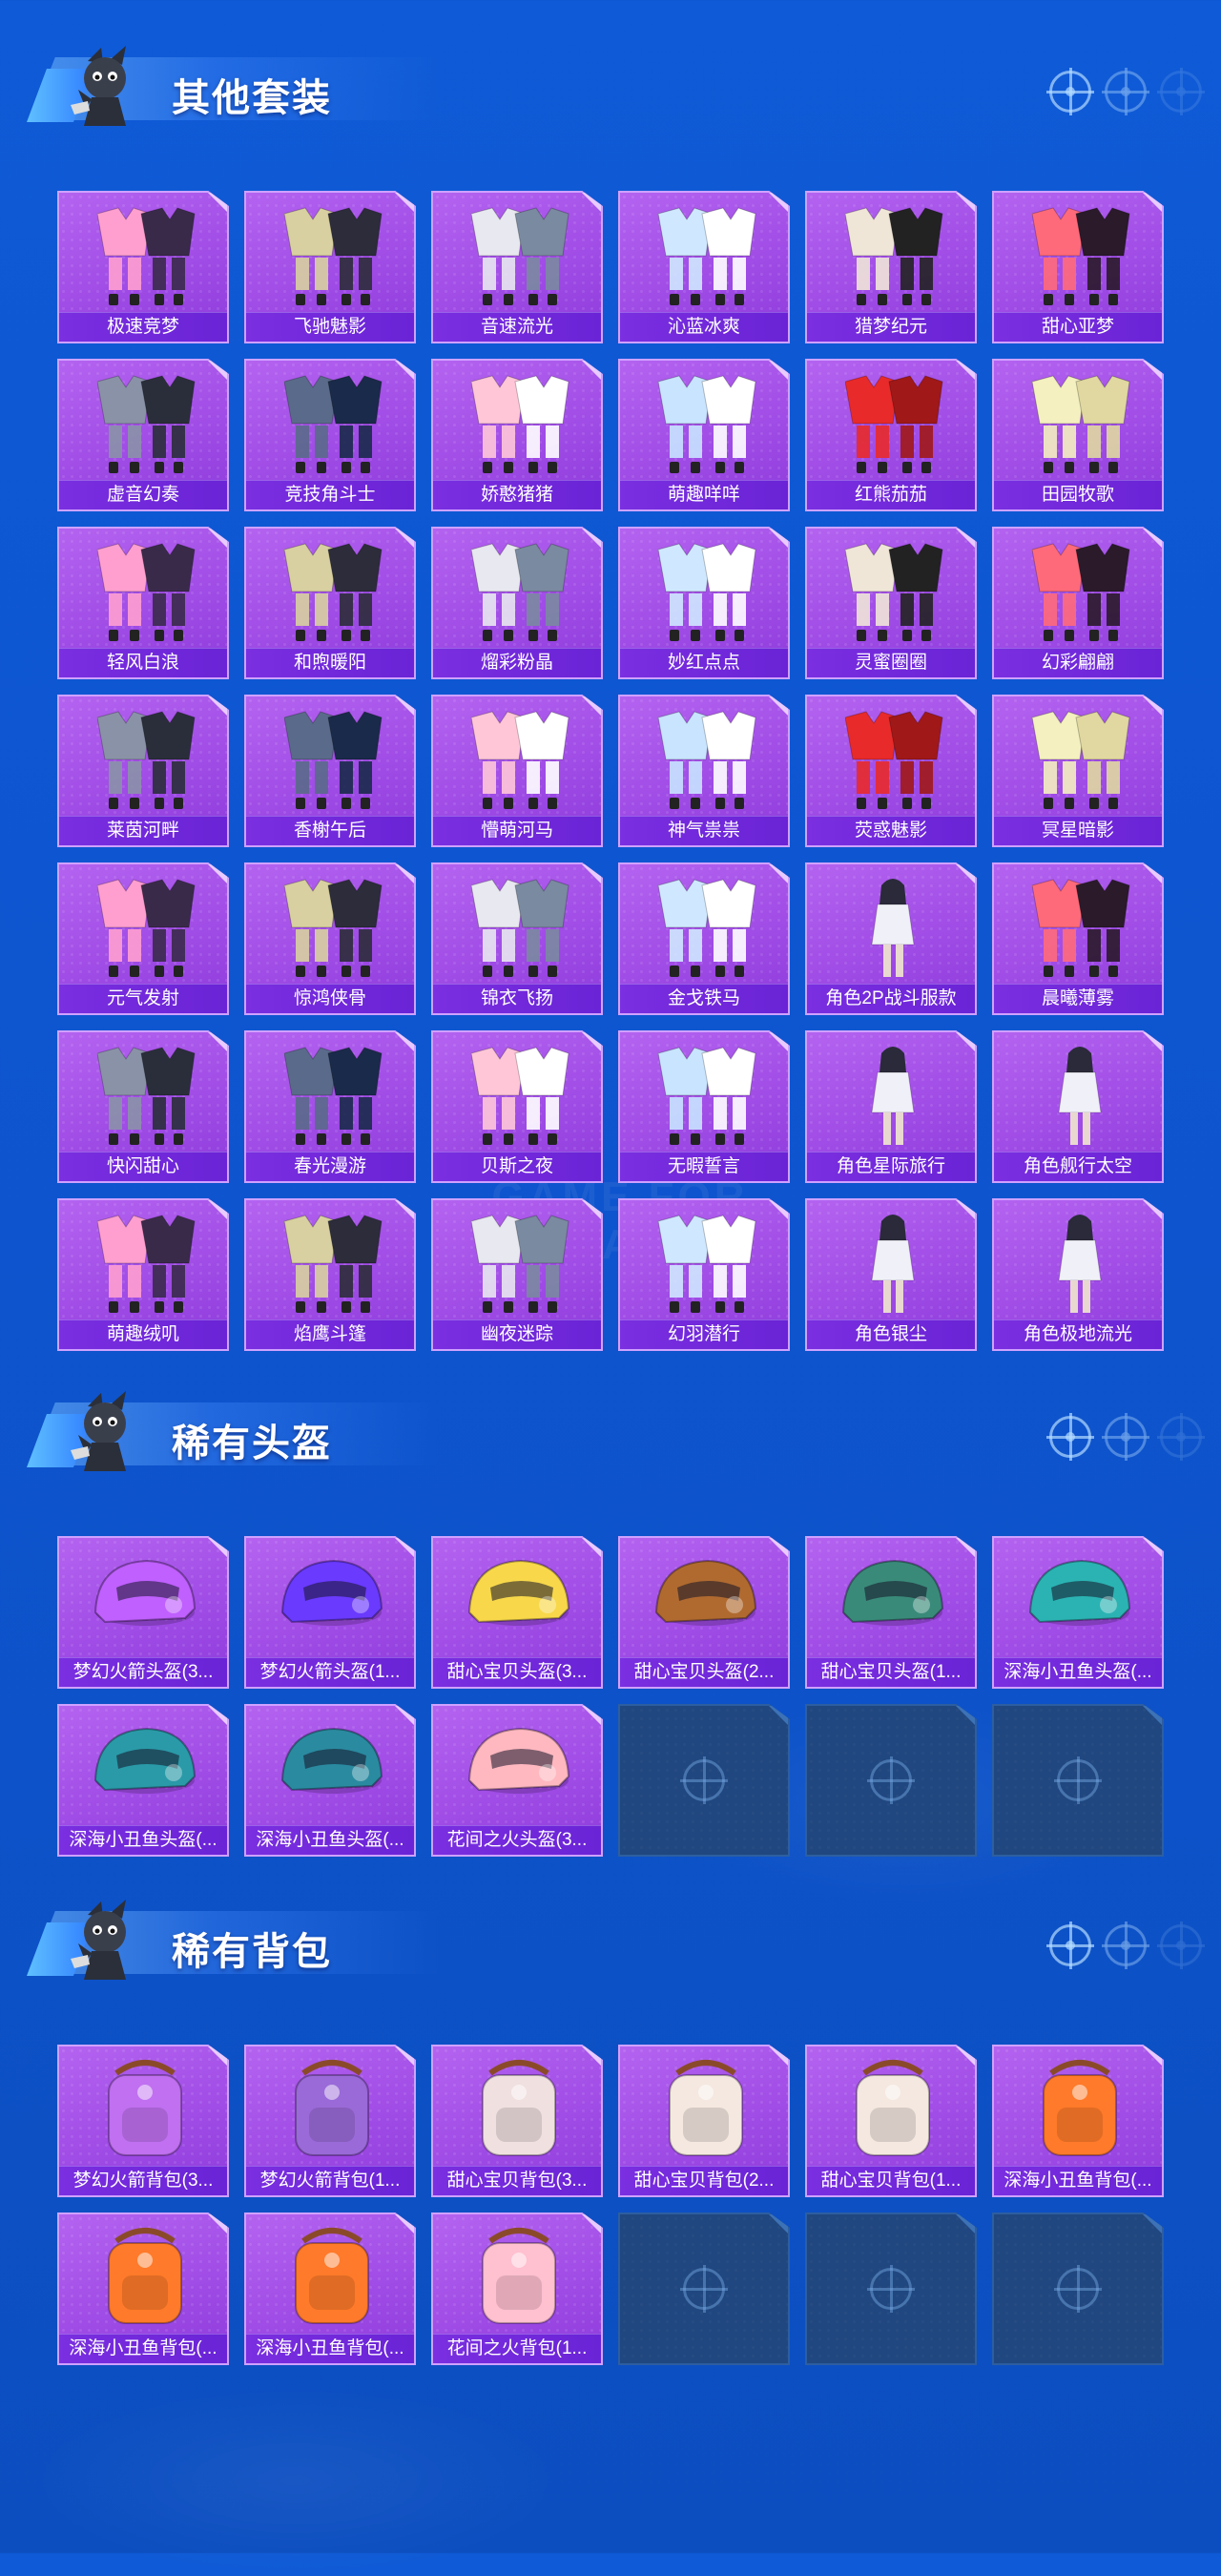  Describe the element at coordinates (143, 662) in the screenshot. I see `item-label: 轻风白浪` at that location.